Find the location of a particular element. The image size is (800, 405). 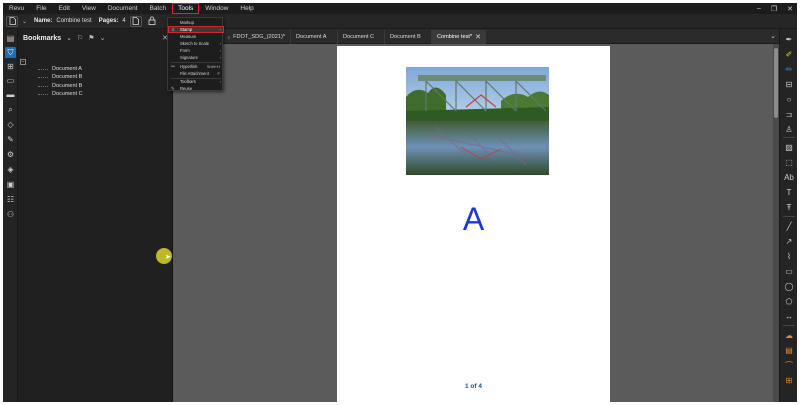

thumbnails-icon: ▤ is located at coordinates (10, 38).